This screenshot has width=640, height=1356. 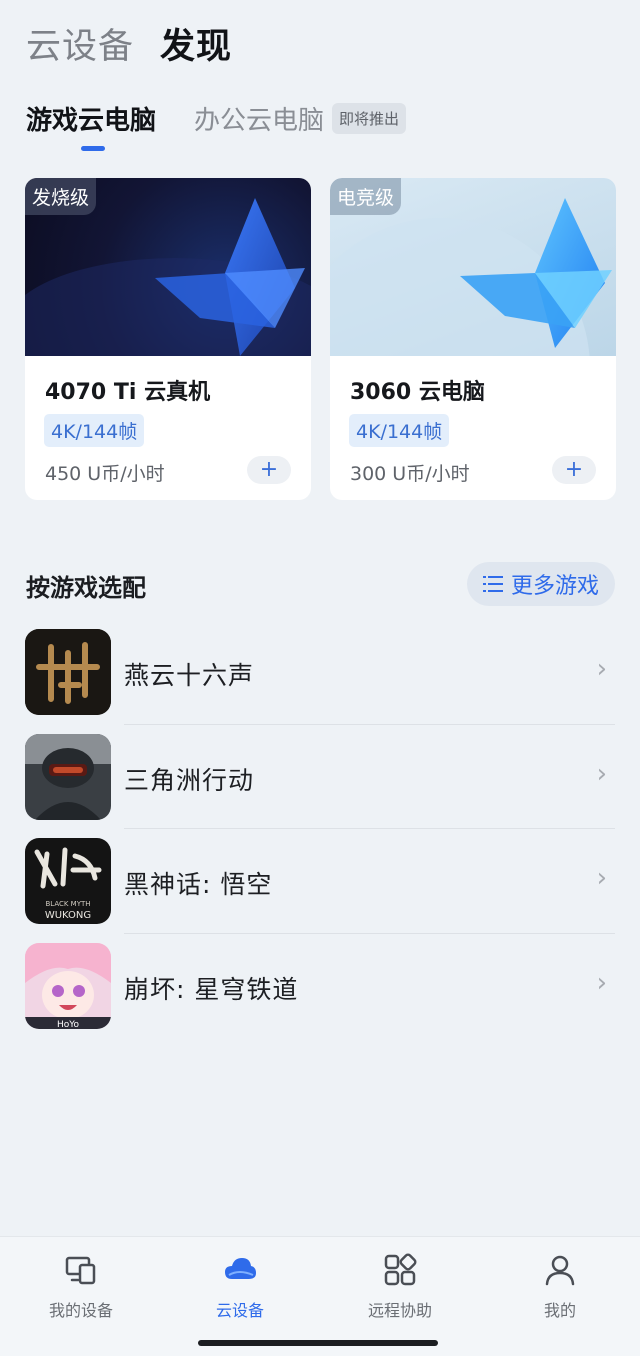 What do you see at coordinates (68, 881) in the screenshot?
I see `game-icon-black-myth: BLACK MYTH WUKONG` at bounding box center [68, 881].